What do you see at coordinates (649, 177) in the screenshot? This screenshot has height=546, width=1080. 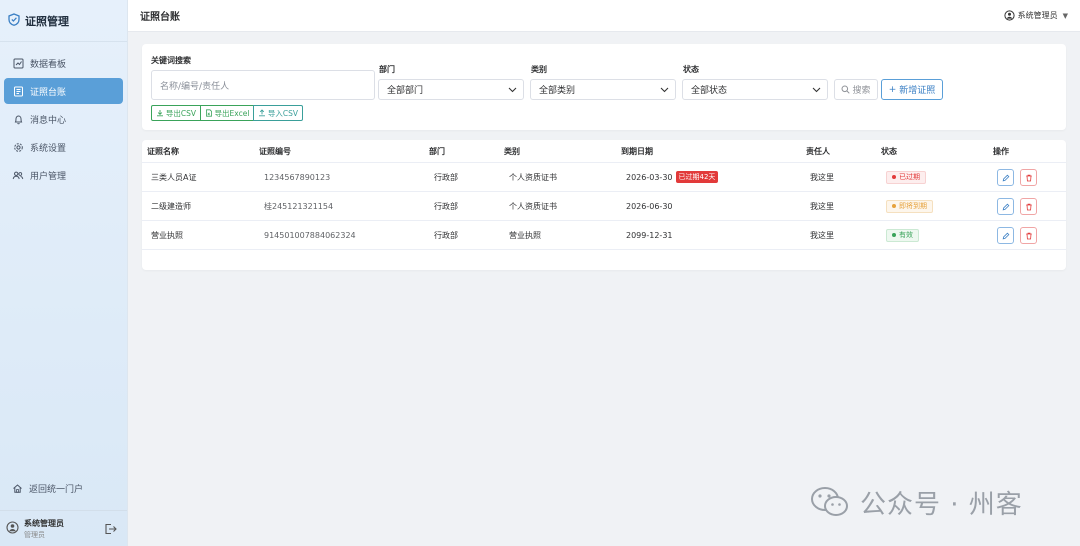 I see `cell-expiry: 2026-03-30` at bounding box center [649, 177].